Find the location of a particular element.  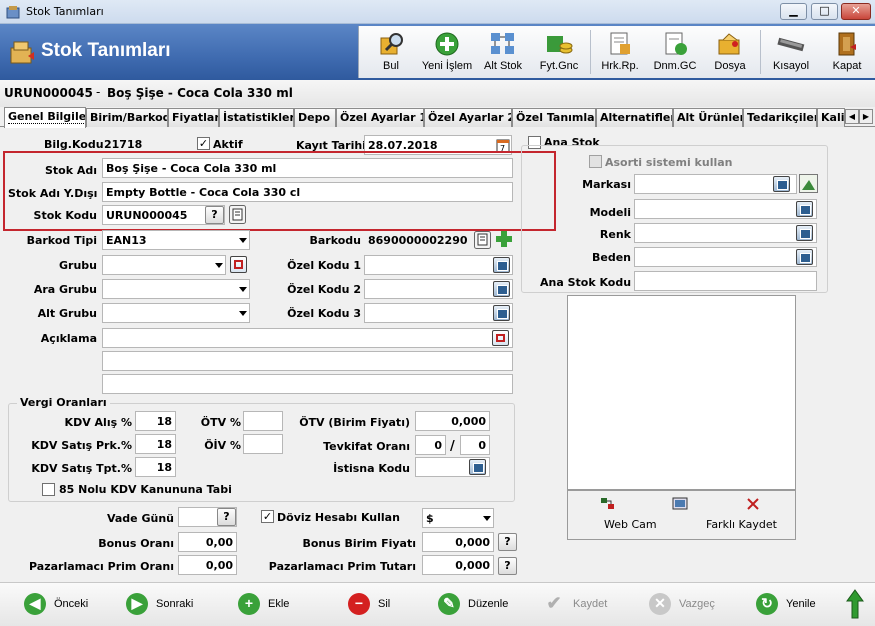

kdv-alis-field: 18 is located at coordinates (155, 421).